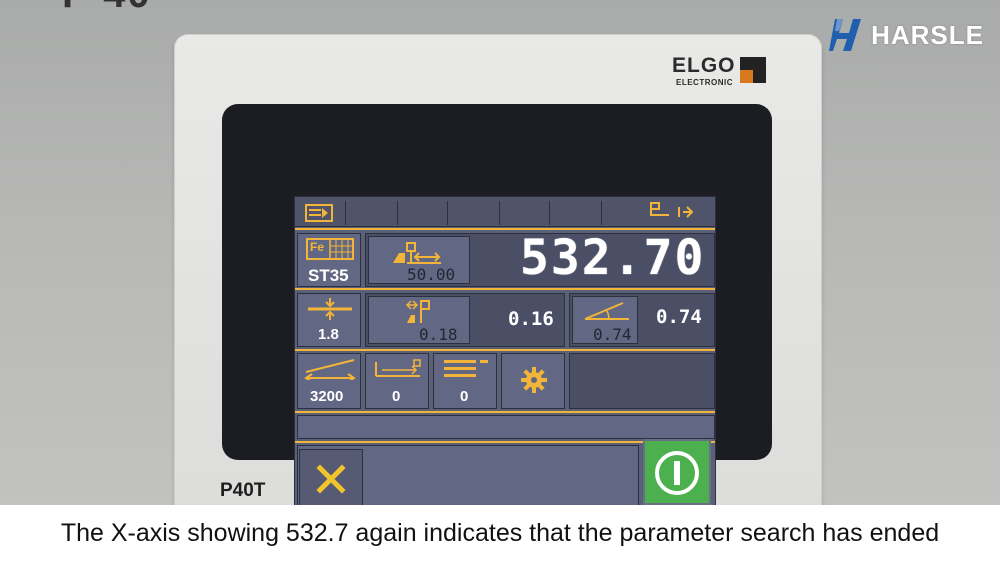 The width and height of the screenshot is (1000, 562). I want to click on x-axis-target-value: 50.00, so click(431, 274).